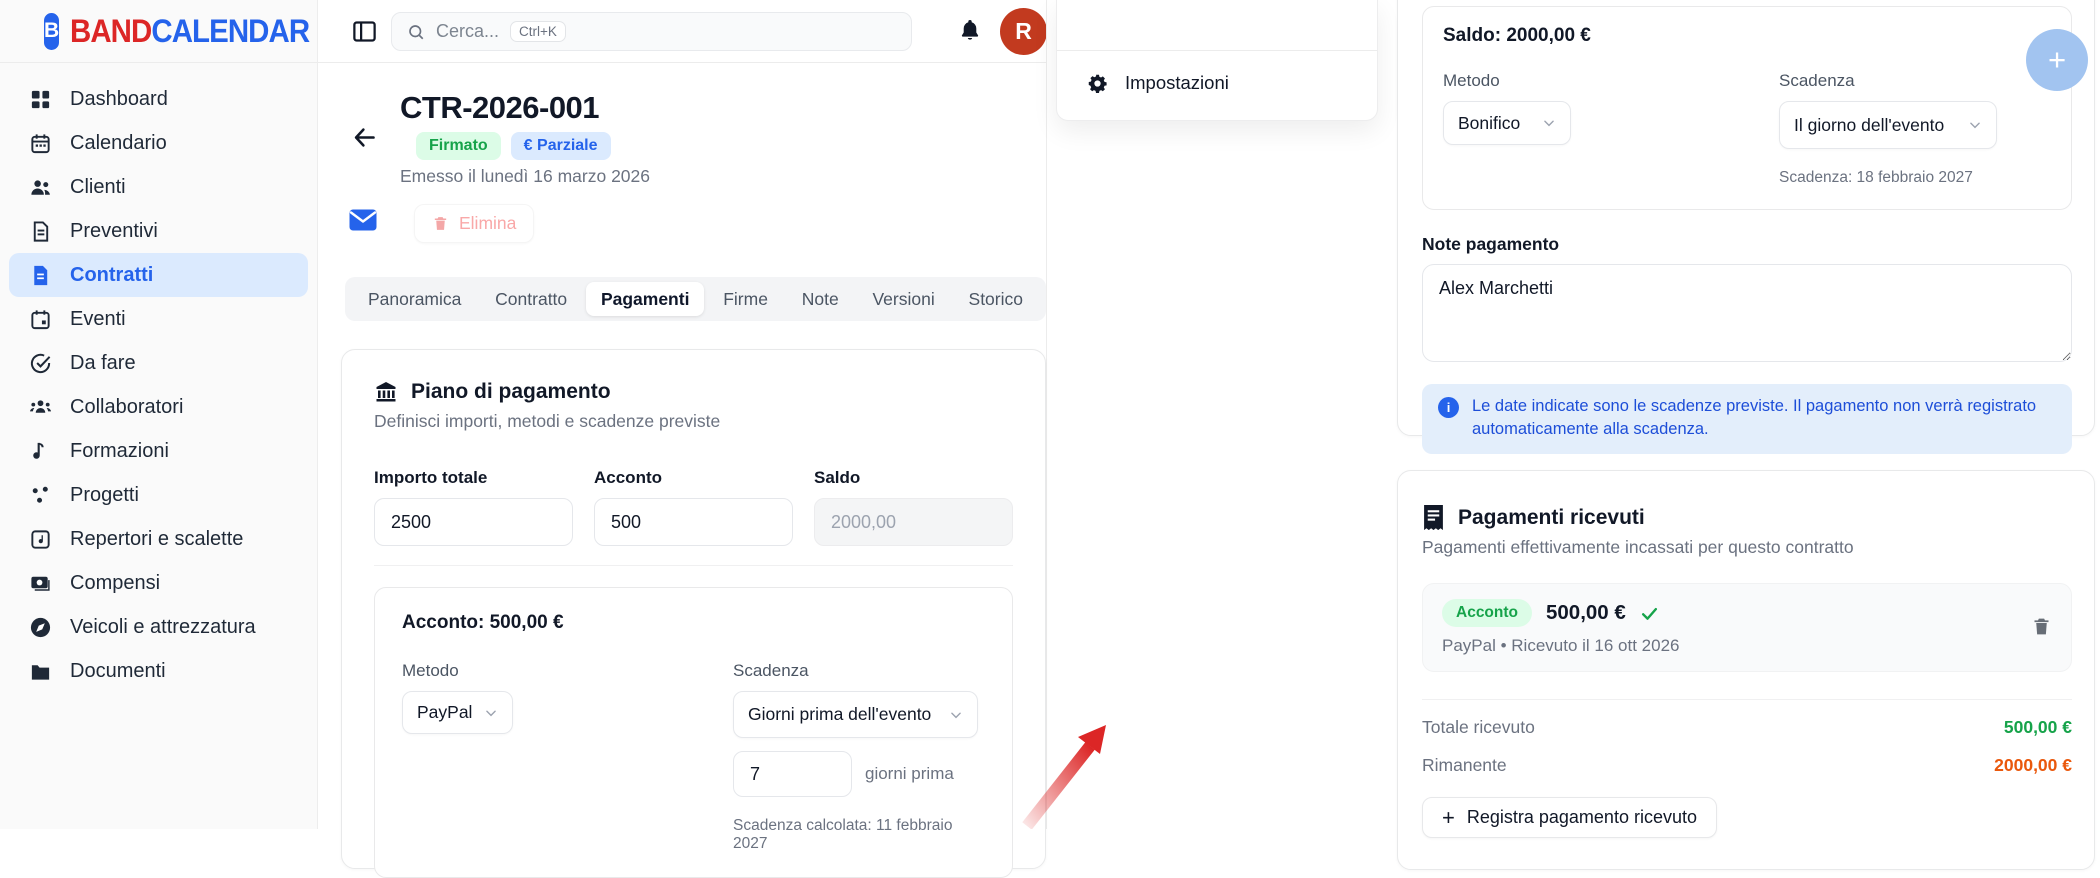  I want to click on balance-method-select: Bonifico, so click(1507, 123).